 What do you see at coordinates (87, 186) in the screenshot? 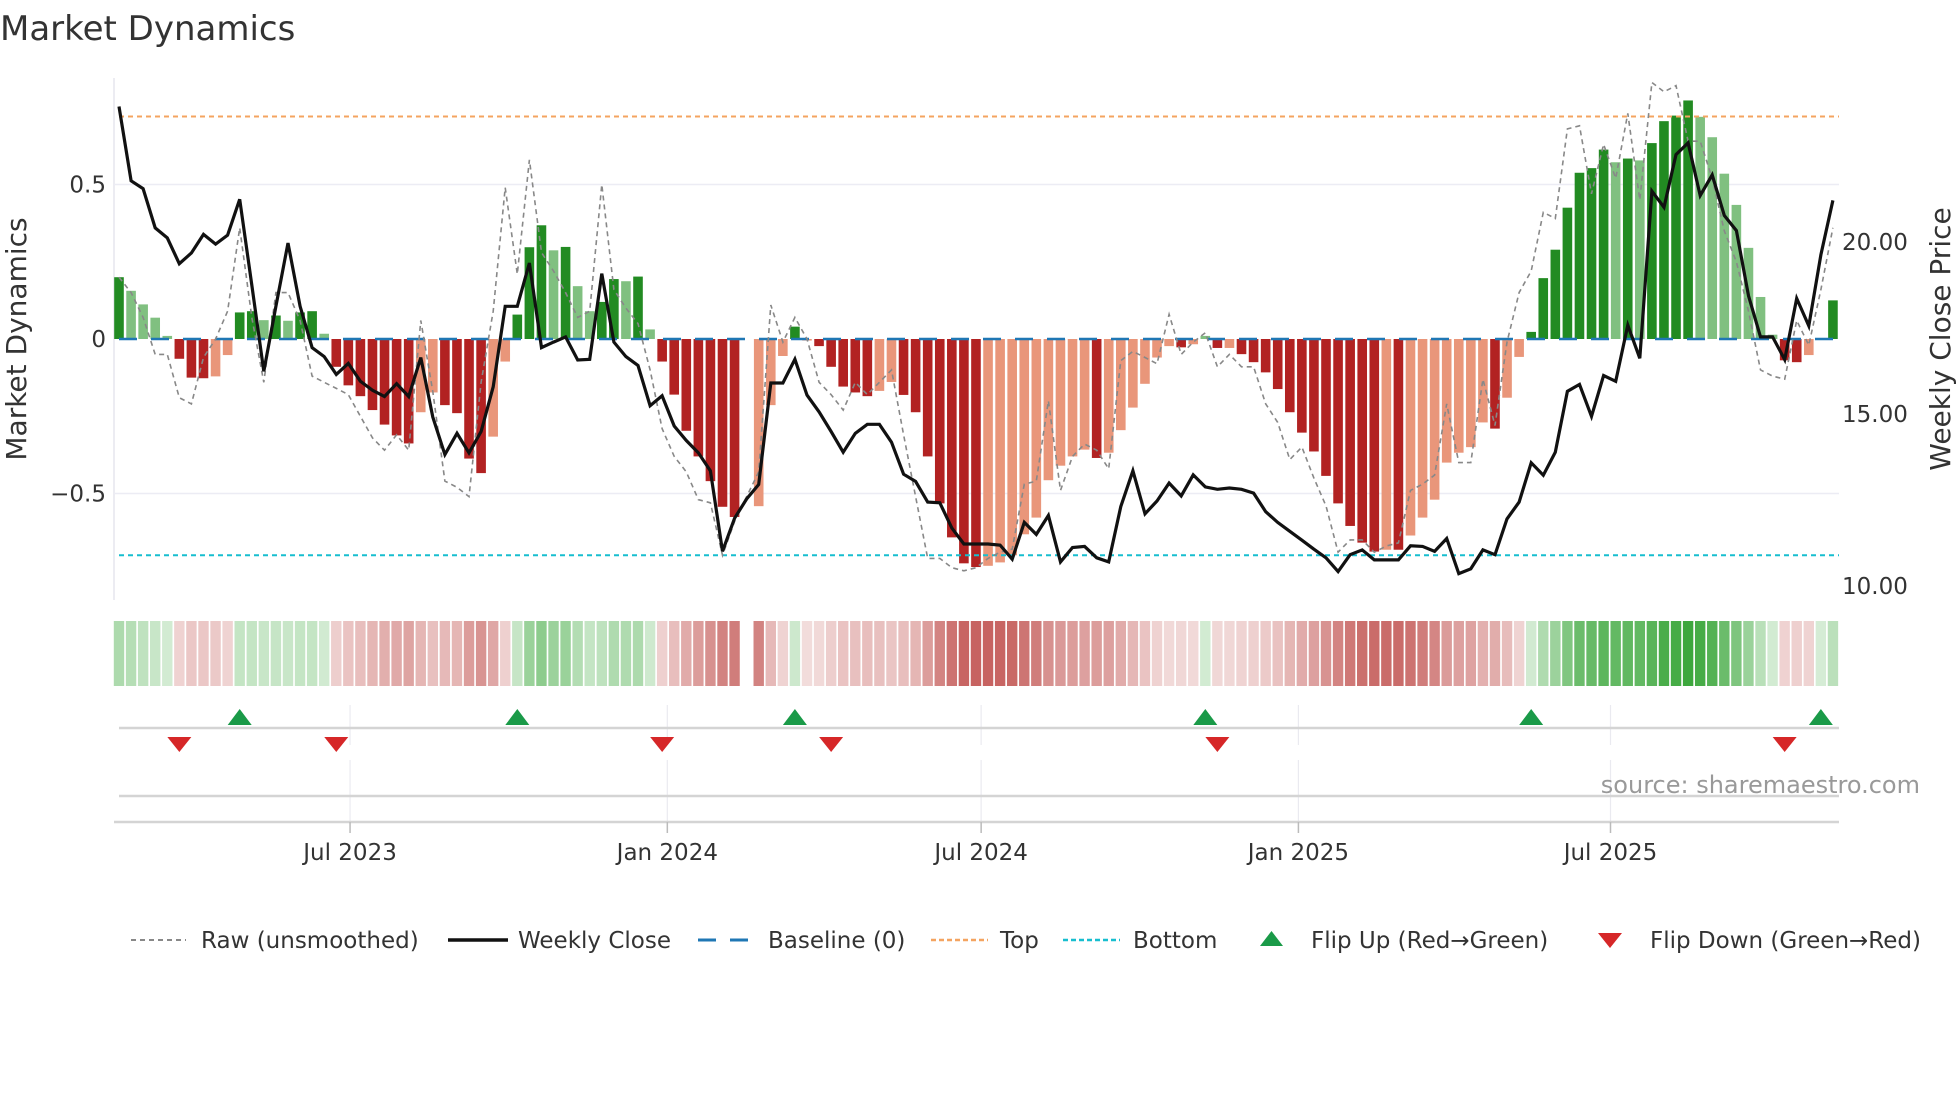
I see `y-tick-label: 0.5` at bounding box center [87, 186].